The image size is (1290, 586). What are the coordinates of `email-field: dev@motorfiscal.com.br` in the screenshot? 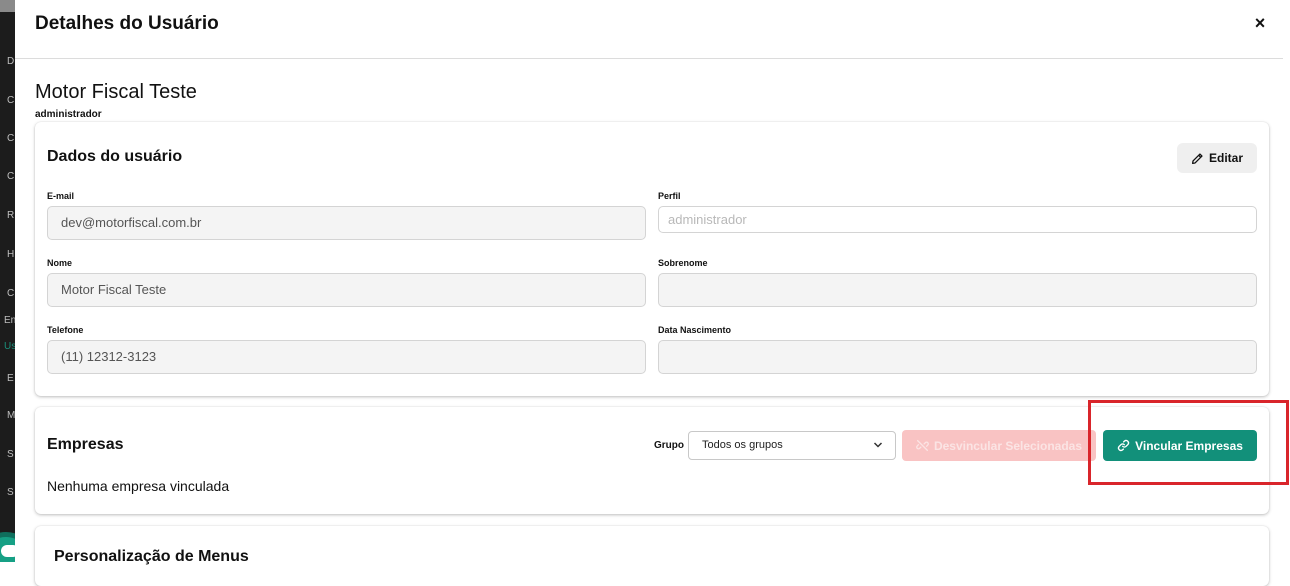 It's located at (346, 223).